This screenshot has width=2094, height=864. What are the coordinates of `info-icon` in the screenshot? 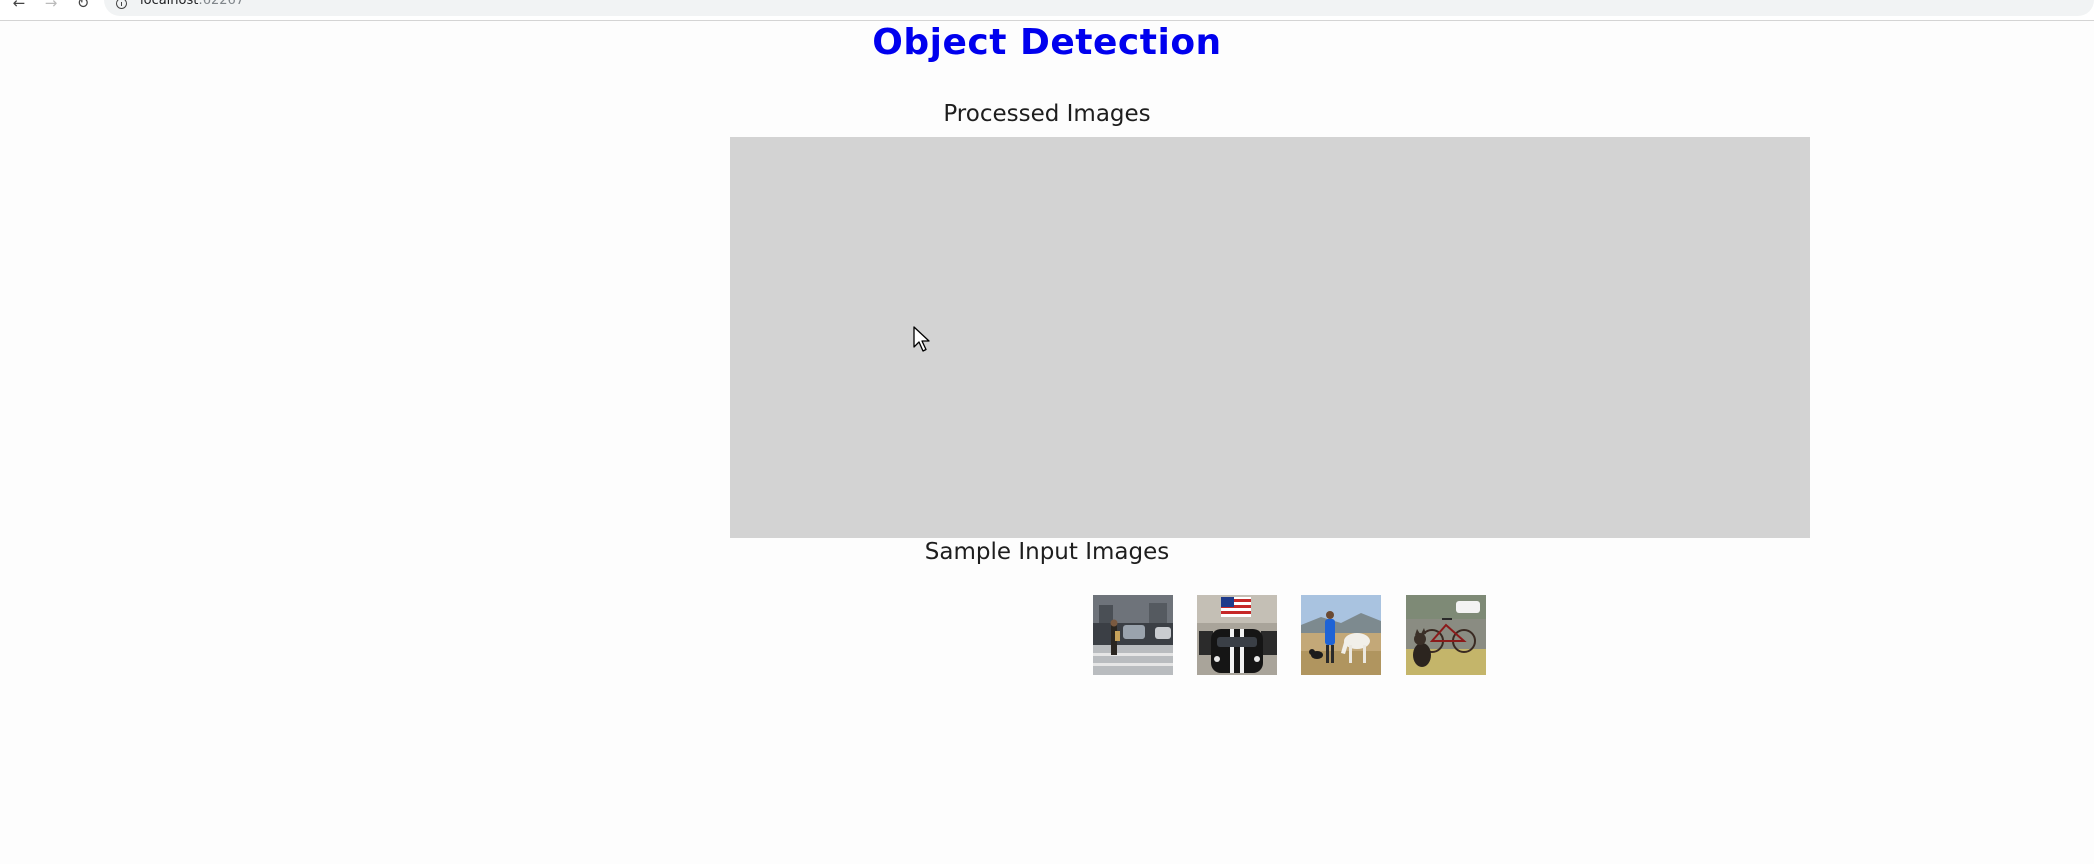 It's located at (121, 4).